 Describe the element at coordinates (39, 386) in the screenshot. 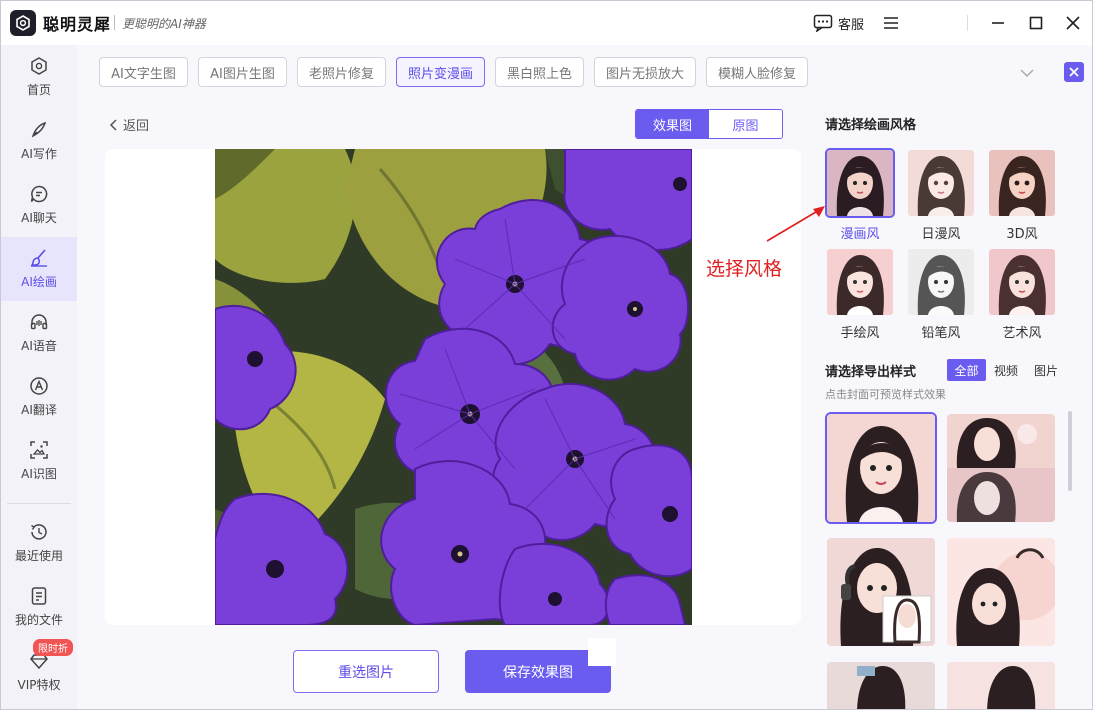

I see `translate-icon` at that location.